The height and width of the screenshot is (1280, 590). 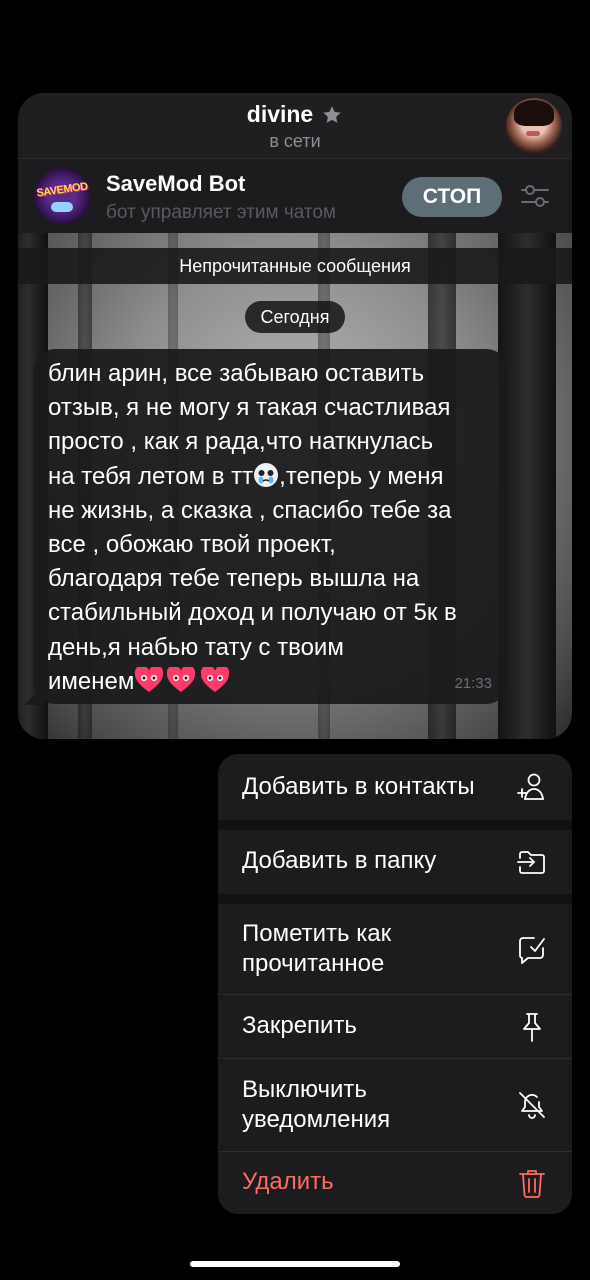 I want to click on menu-item-mark-read: Пометить как прочитанное, so click(x=395, y=949).